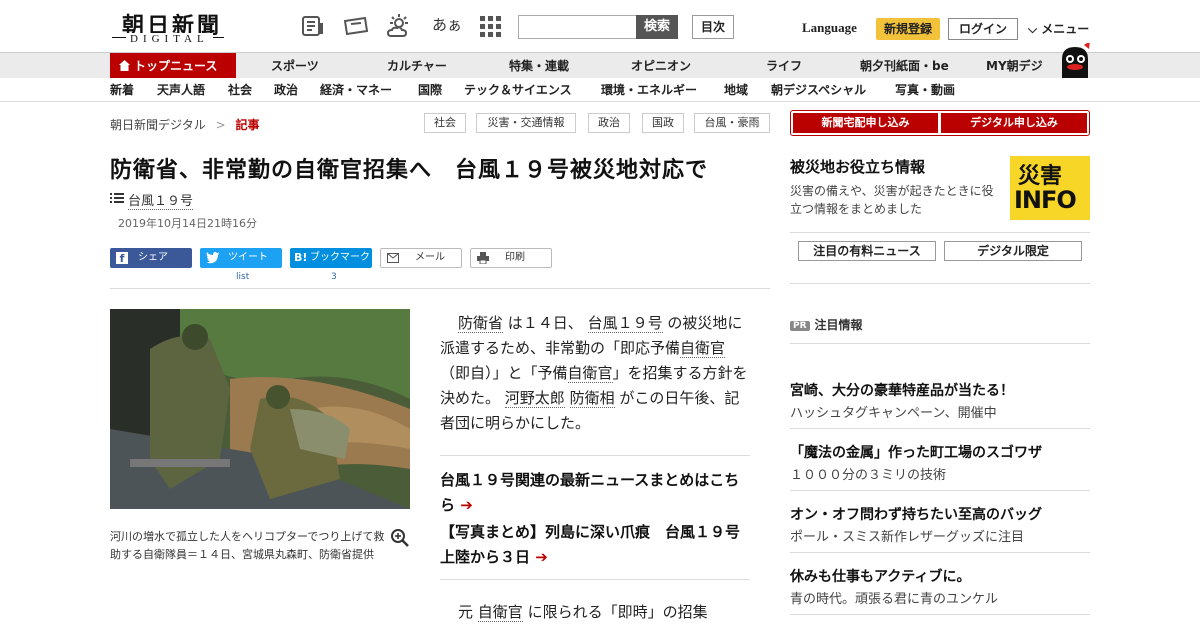 The image size is (1200, 630). I want to click on language-link: Language, so click(829, 28).